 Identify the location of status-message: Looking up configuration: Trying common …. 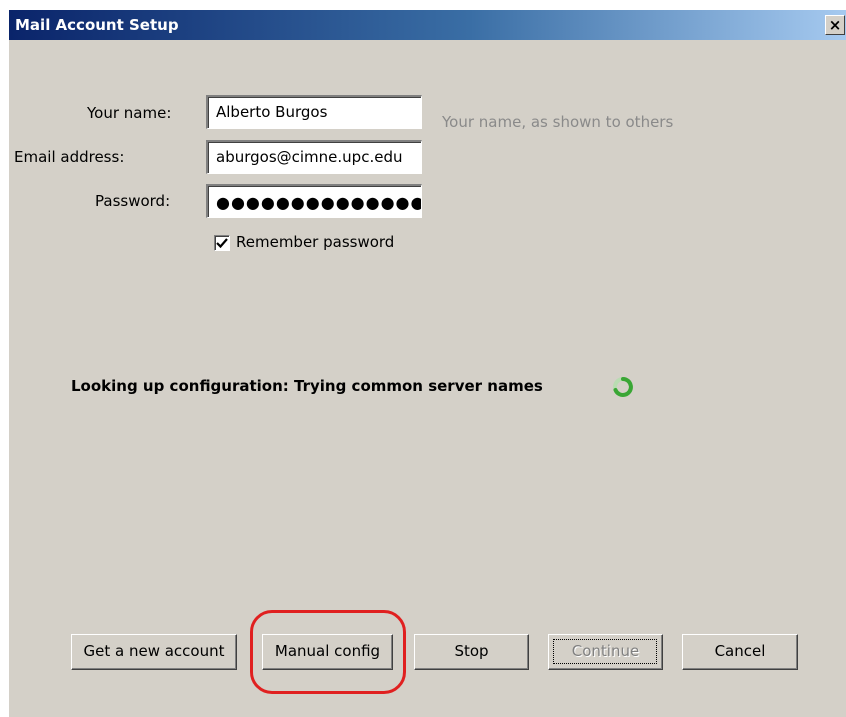
(307, 386).